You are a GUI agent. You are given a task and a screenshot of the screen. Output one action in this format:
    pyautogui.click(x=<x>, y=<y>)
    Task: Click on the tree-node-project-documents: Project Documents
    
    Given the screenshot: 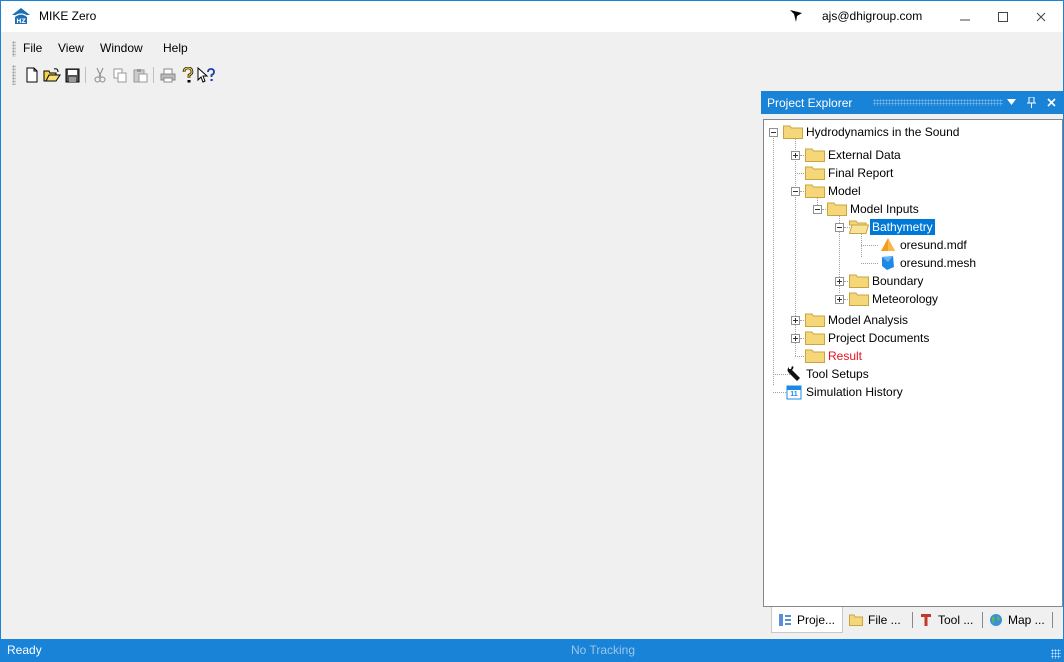 What is the action you would take?
    pyautogui.click(x=878, y=338)
    